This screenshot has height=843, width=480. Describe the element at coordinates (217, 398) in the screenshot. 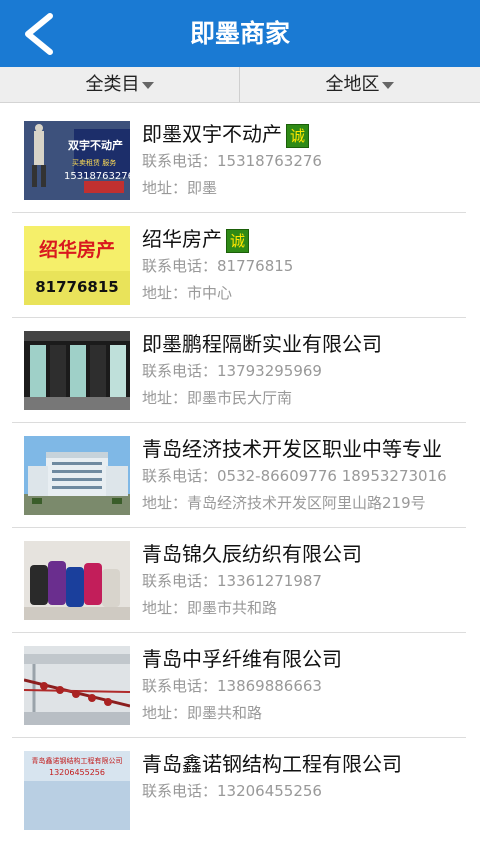

I see `merchant-address: 地址：即墨市民大厅南` at that location.